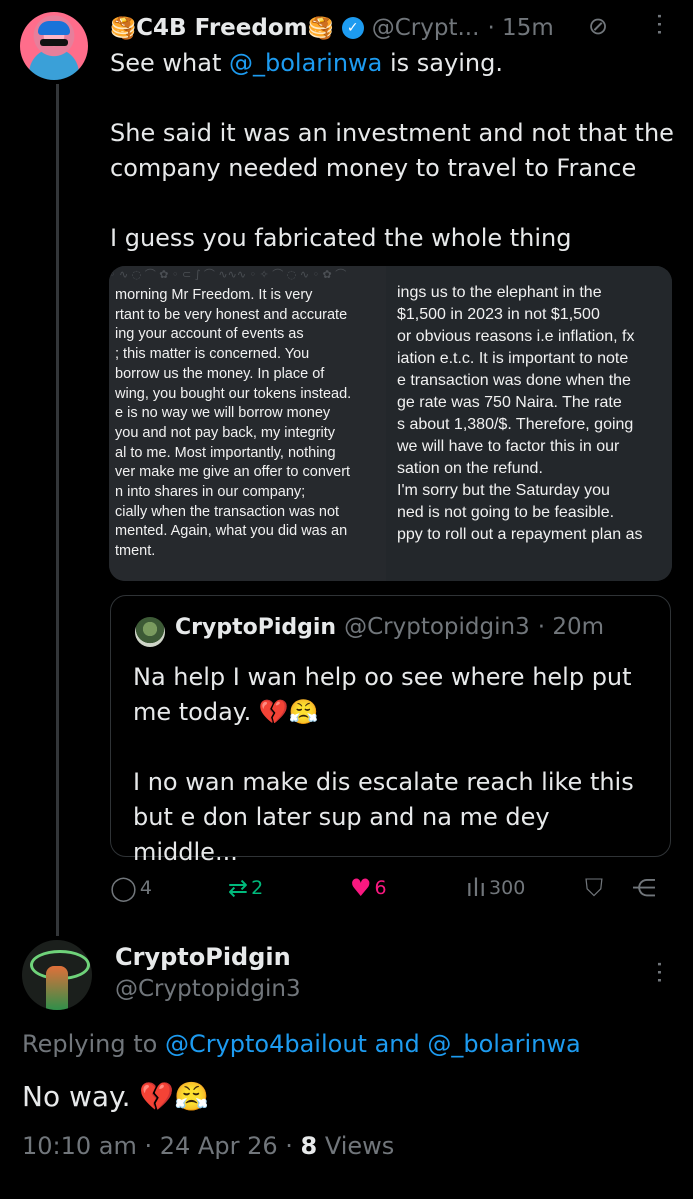 This screenshot has height=1199, width=693. What do you see at coordinates (231, 531) in the screenshot?
I see `image-line: mented. Again, what you did was an` at bounding box center [231, 531].